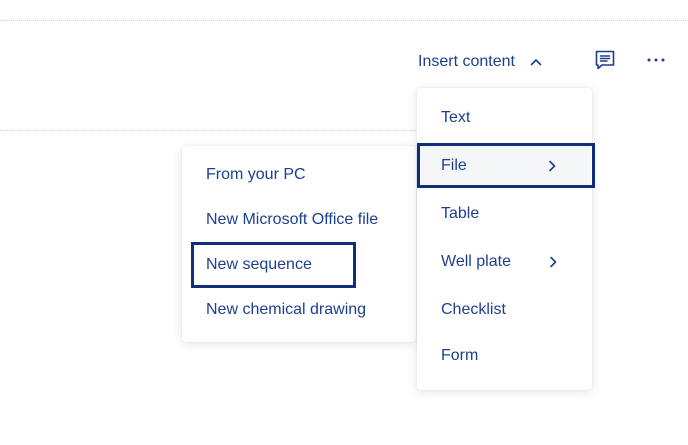 Image resolution: width=688 pixels, height=445 pixels. What do you see at coordinates (460, 355) in the screenshot?
I see `menu-item-label: Form` at bounding box center [460, 355].